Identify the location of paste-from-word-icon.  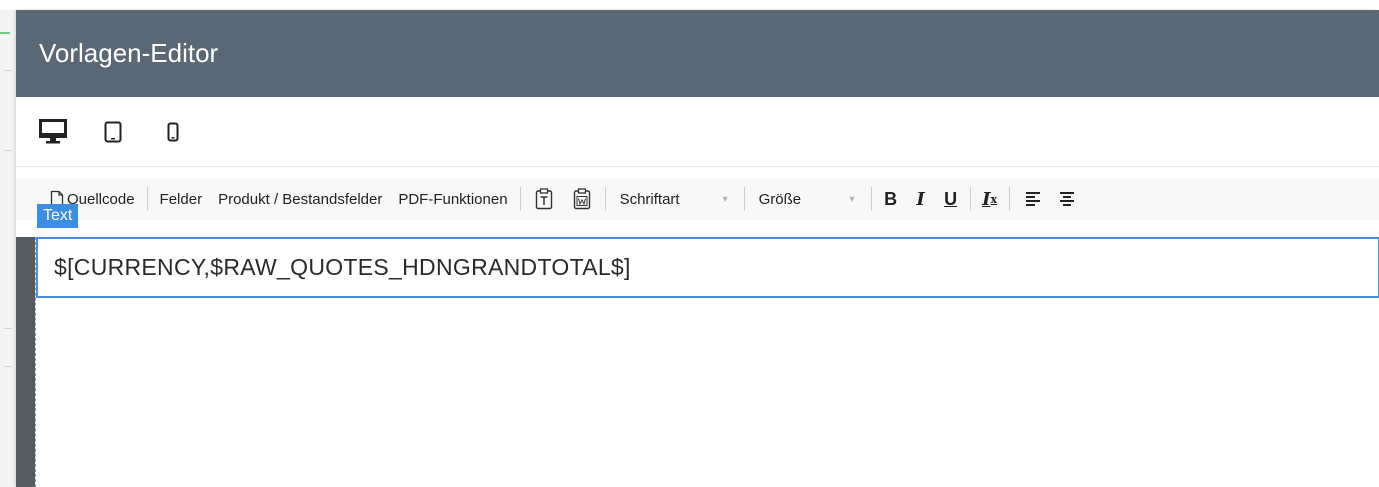
(581, 199).